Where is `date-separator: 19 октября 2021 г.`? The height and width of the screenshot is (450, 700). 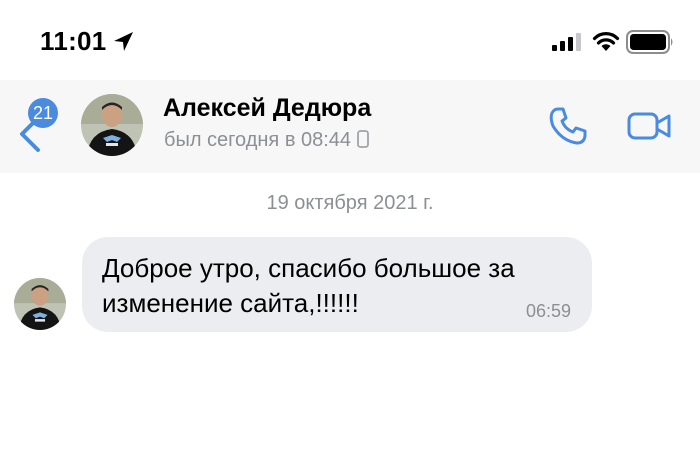
date-separator: 19 октября 2021 г. is located at coordinates (350, 203).